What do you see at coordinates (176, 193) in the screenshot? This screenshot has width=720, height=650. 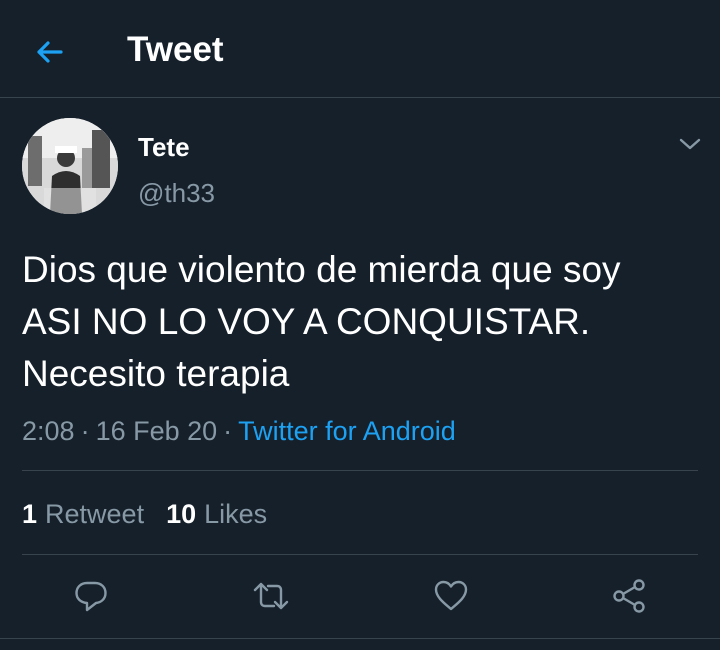 I see `author-handle: @th33` at bounding box center [176, 193].